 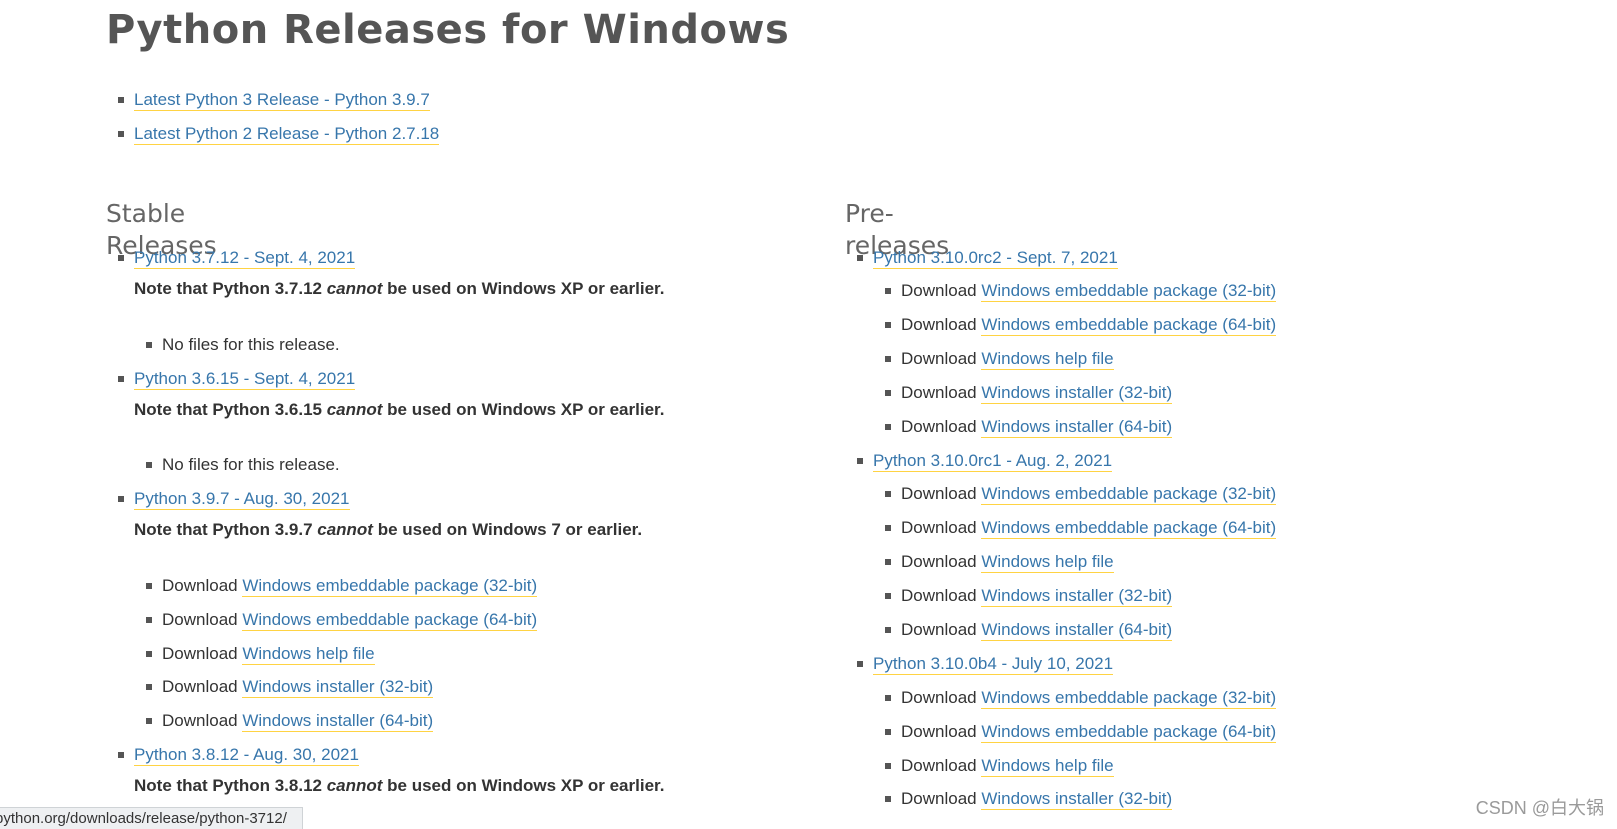 I want to click on note-text: be used on Windows XP or earlier., so click(x=523, y=785).